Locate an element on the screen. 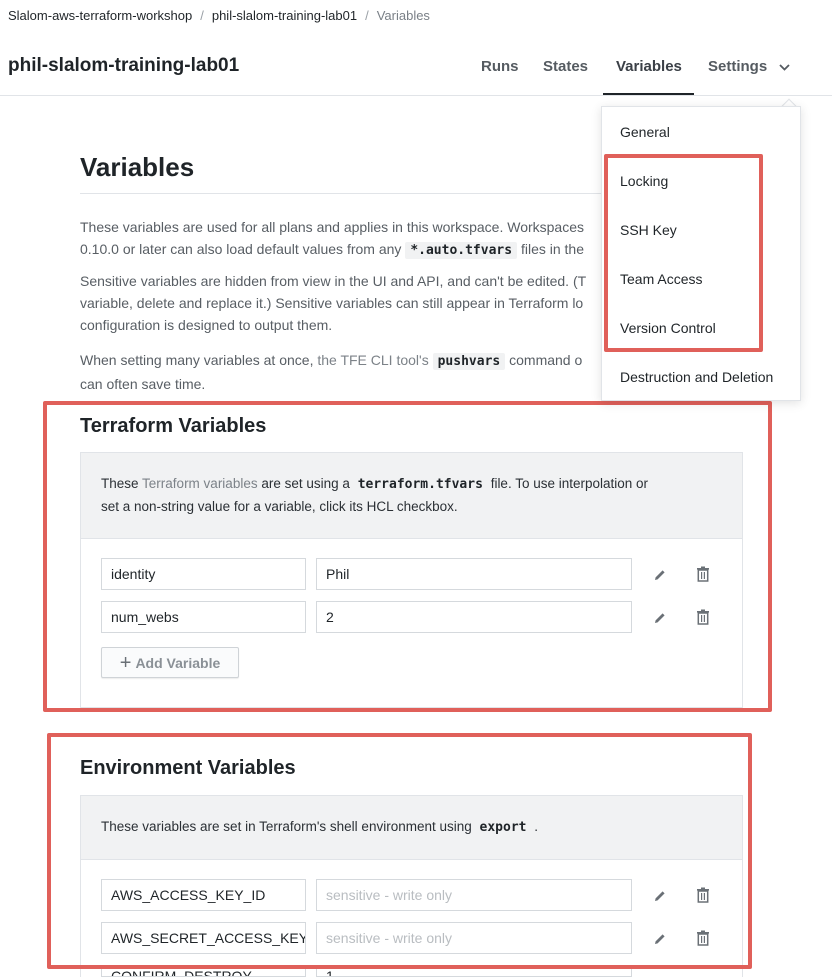  plus-icon: + is located at coordinates (125, 662).